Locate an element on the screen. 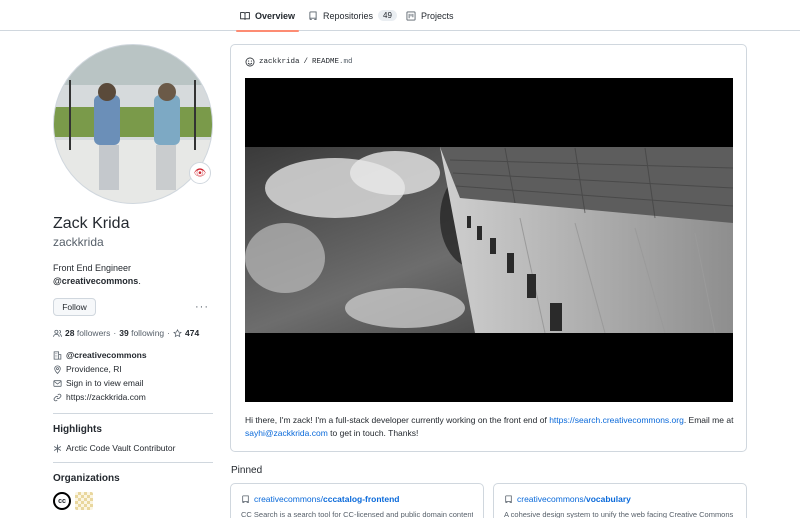  follow-row: Follow ··· is located at coordinates (133, 307).